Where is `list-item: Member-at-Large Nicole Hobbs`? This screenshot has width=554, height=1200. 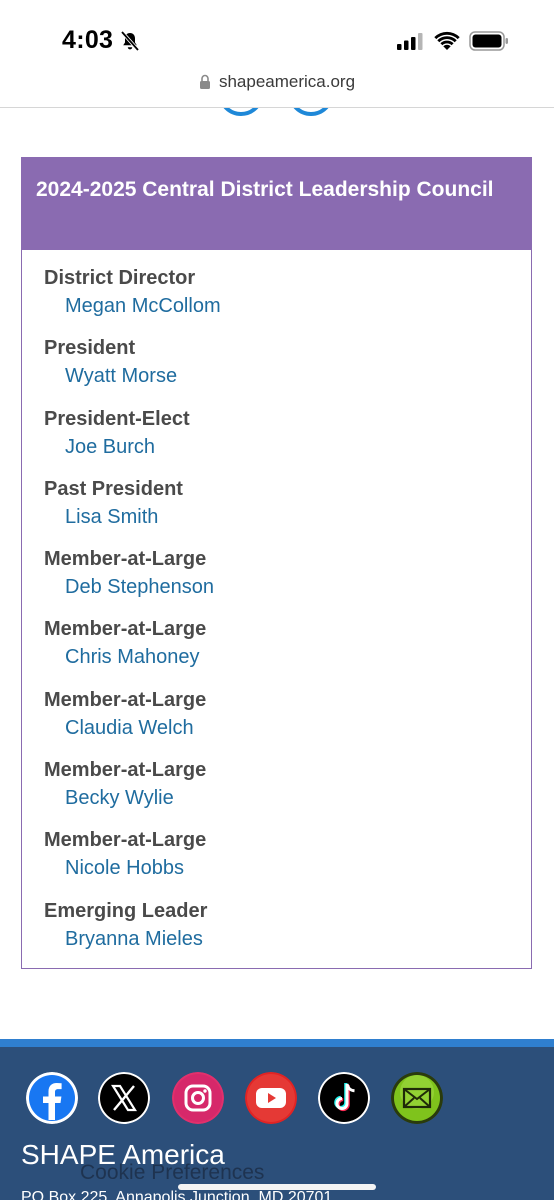 list-item: Member-at-Large Nicole Hobbs is located at coordinates (287, 861).